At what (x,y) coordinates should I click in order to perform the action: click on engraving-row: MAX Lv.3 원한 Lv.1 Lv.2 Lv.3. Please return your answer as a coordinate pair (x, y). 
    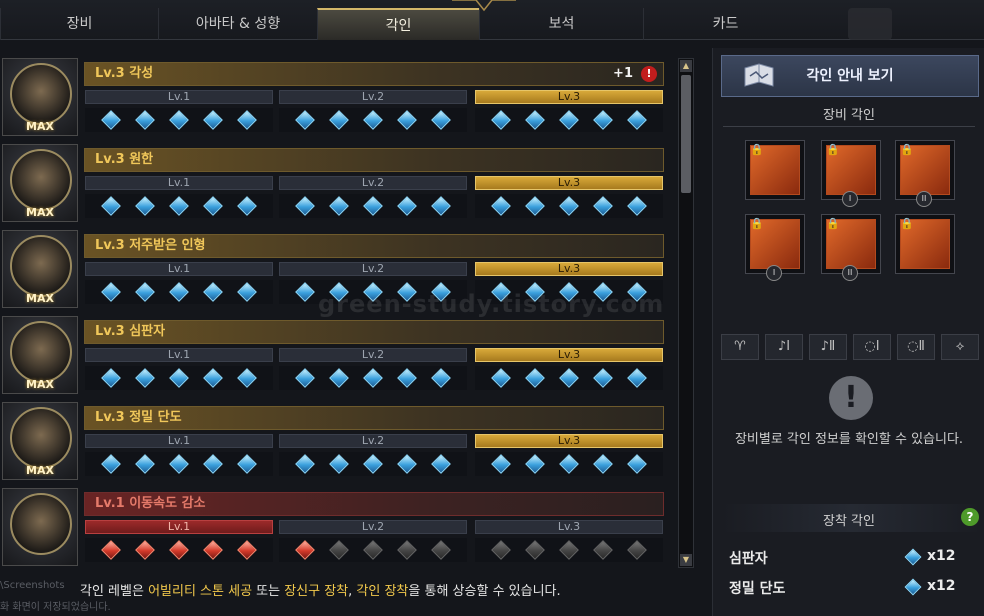
    Looking at the image, I should click on (334, 183).